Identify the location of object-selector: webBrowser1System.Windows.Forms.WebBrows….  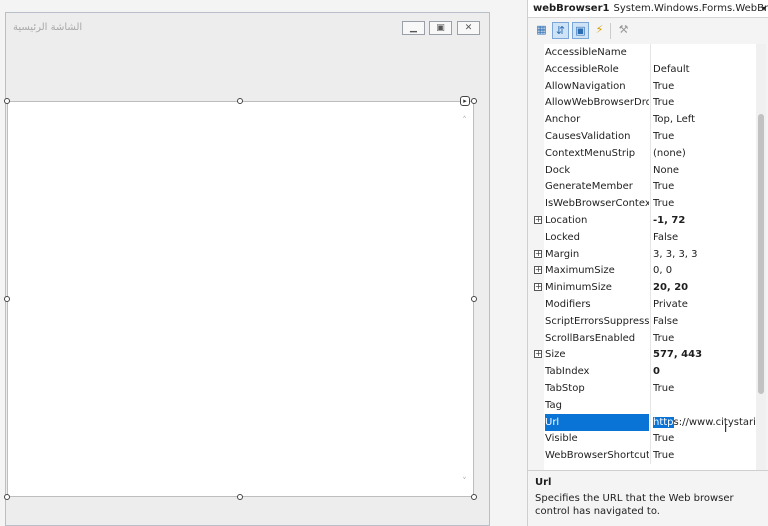
(648, 9).